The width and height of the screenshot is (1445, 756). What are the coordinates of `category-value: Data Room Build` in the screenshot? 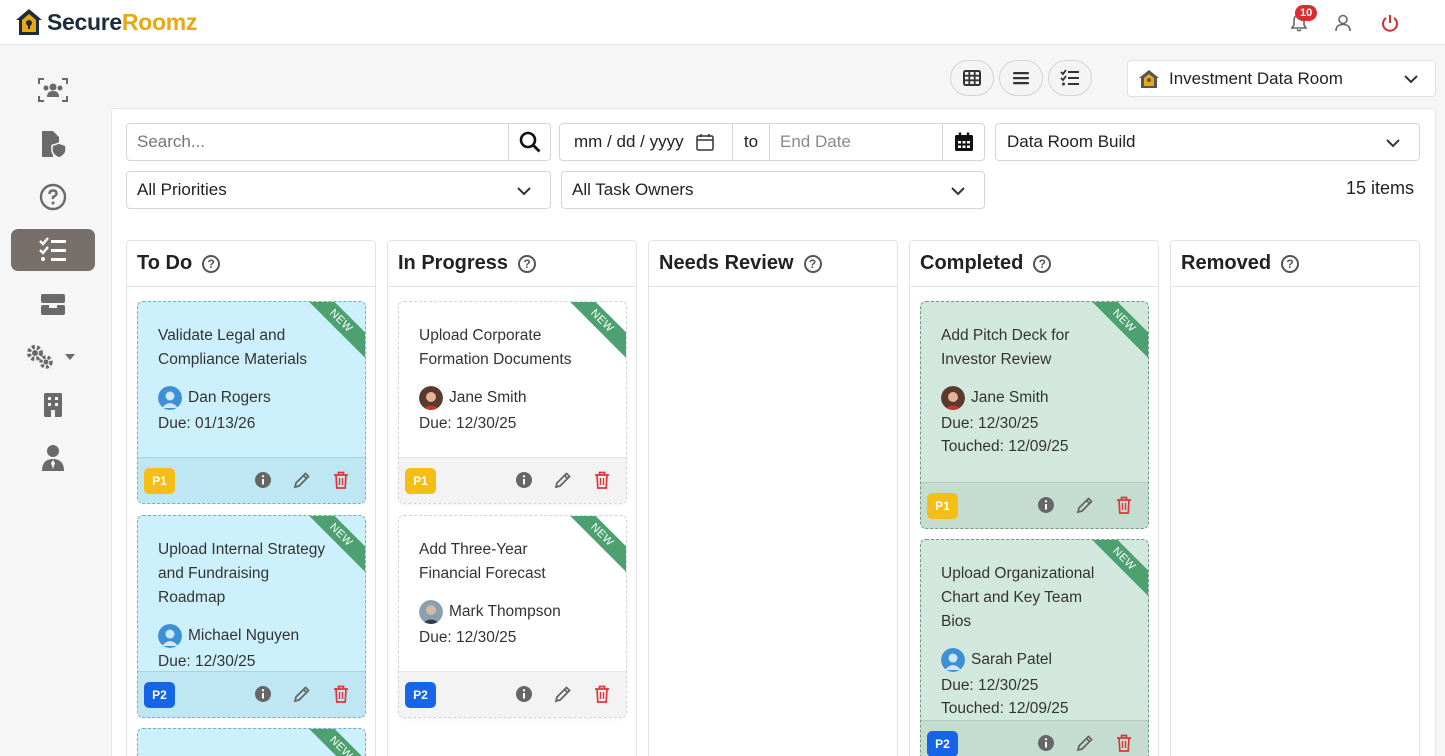 It's located at (1071, 141).